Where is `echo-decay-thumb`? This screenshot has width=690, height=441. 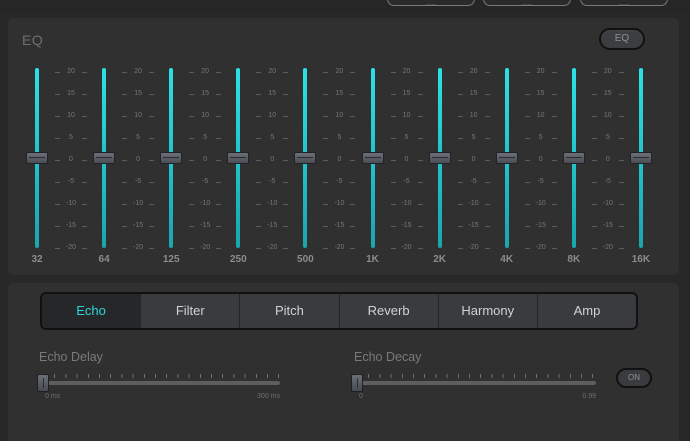
echo-decay-thumb is located at coordinates (357, 383).